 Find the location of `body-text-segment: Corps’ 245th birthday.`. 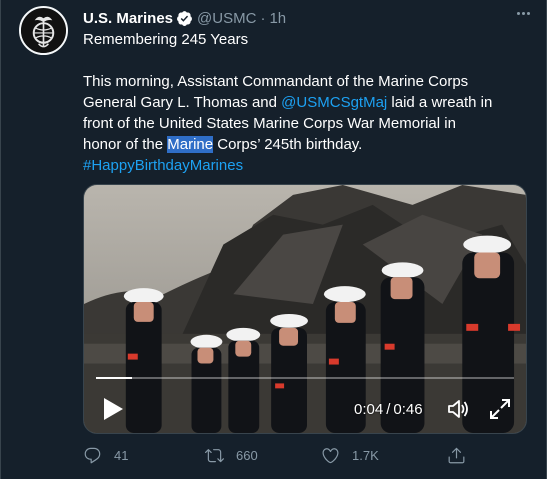

body-text-segment: Corps’ 245th birthday. is located at coordinates (288, 144).